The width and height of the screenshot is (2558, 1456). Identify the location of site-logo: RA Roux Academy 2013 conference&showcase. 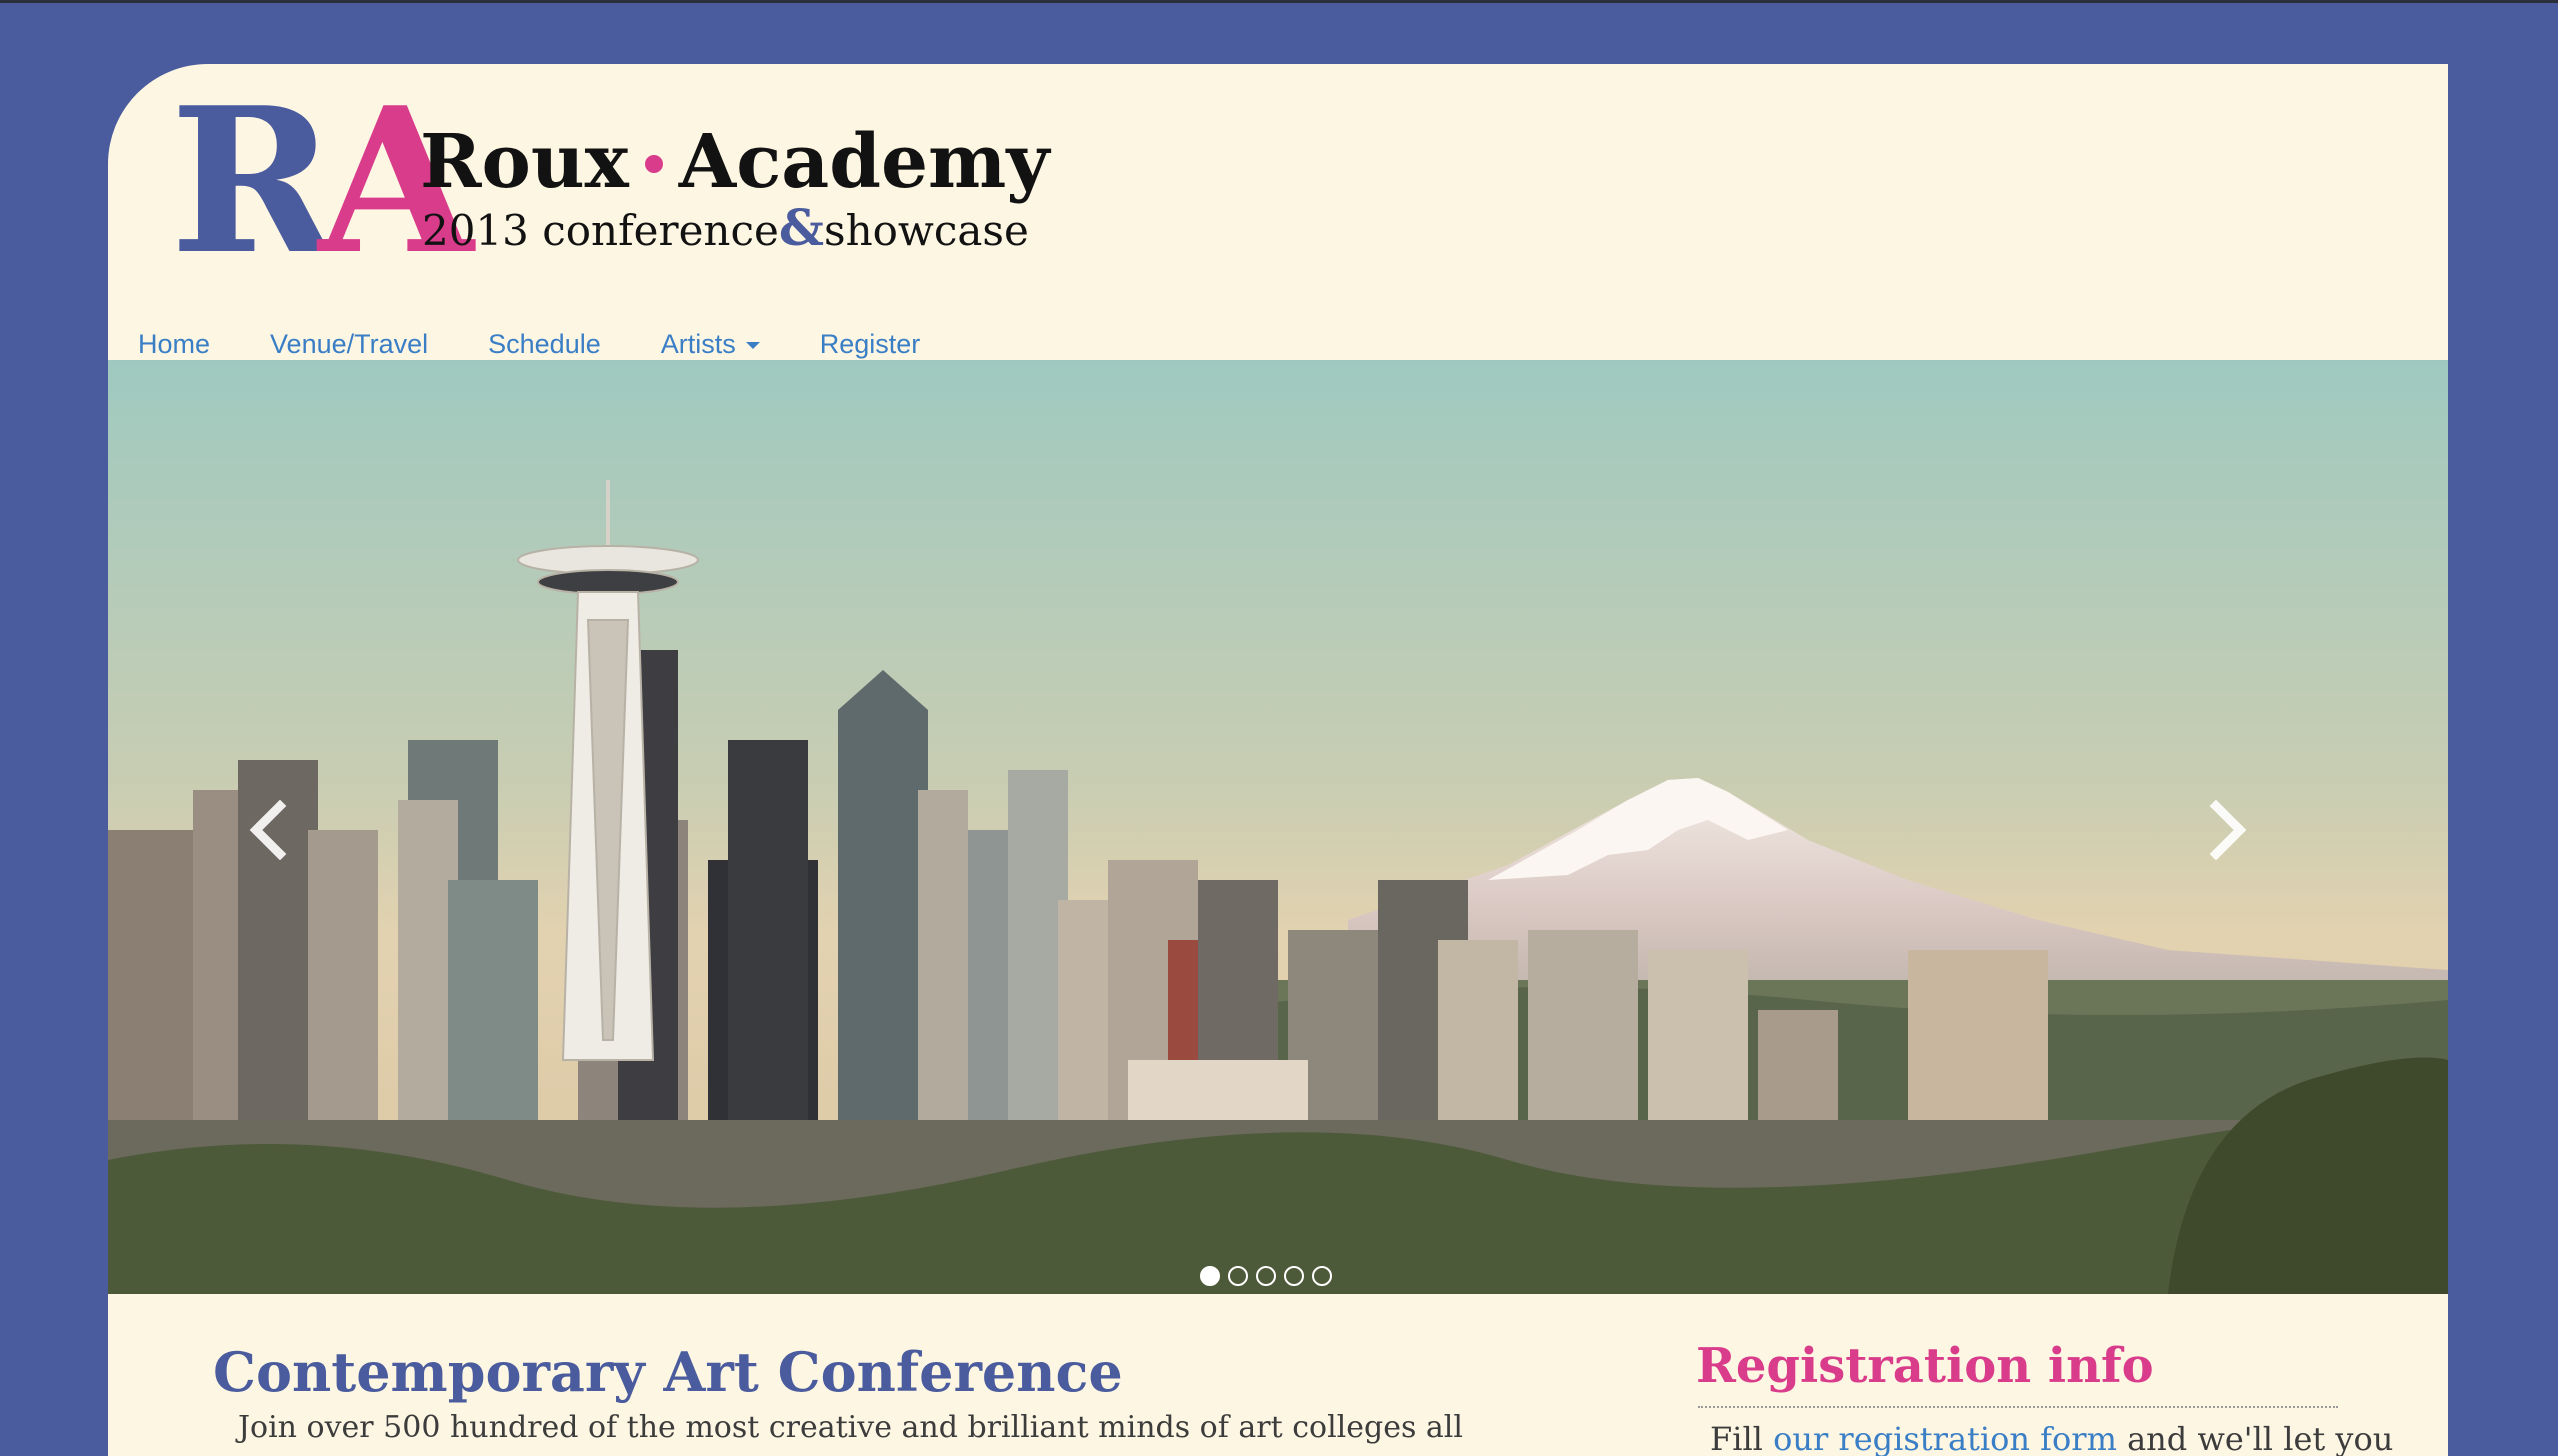
(640, 182).